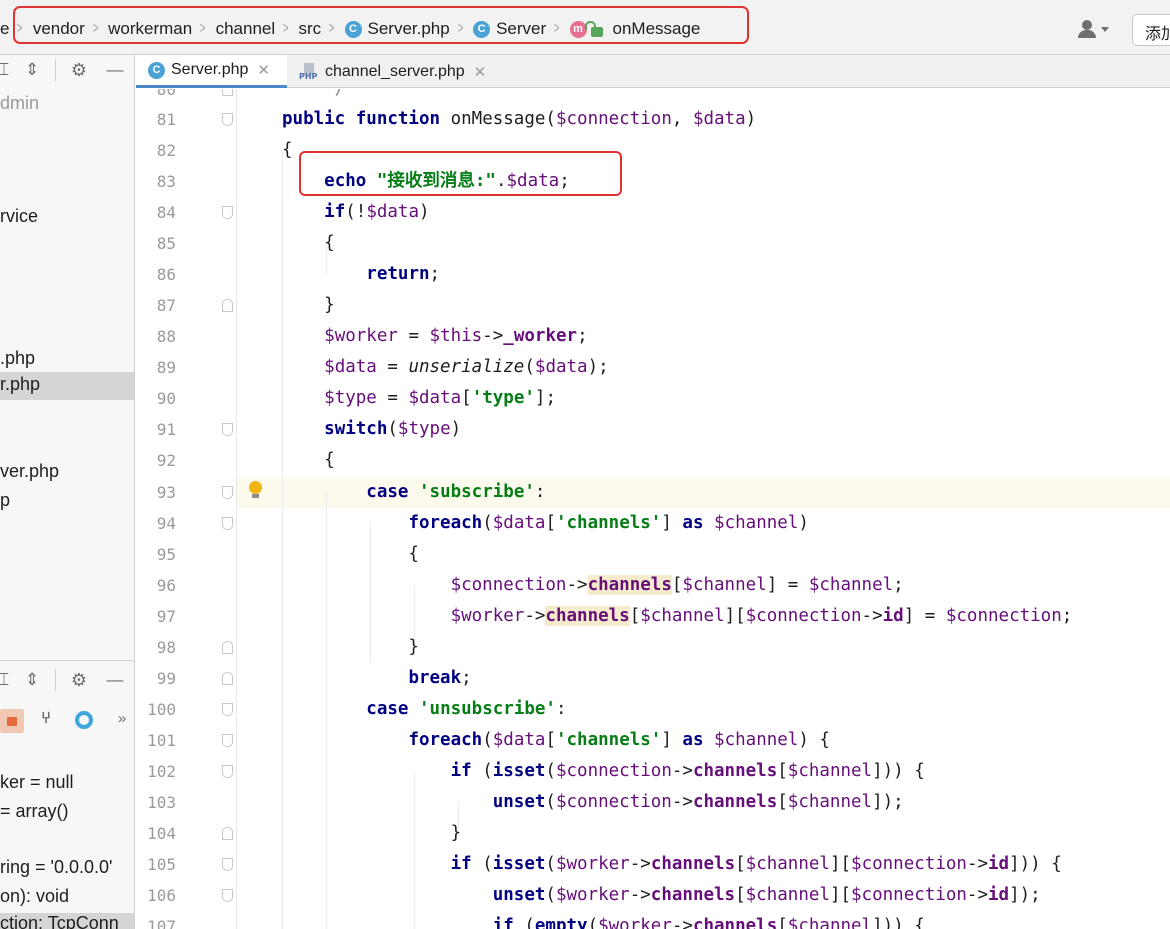  I want to click on line-number: 93, so click(166, 492).